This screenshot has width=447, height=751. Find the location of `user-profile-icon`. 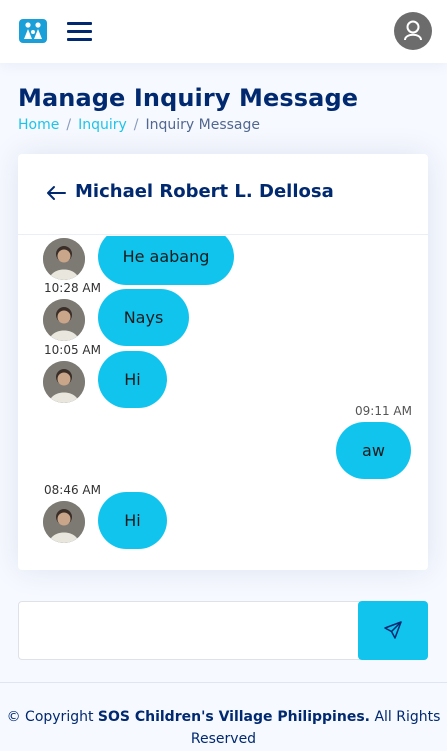

user-profile-icon is located at coordinates (413, 31).